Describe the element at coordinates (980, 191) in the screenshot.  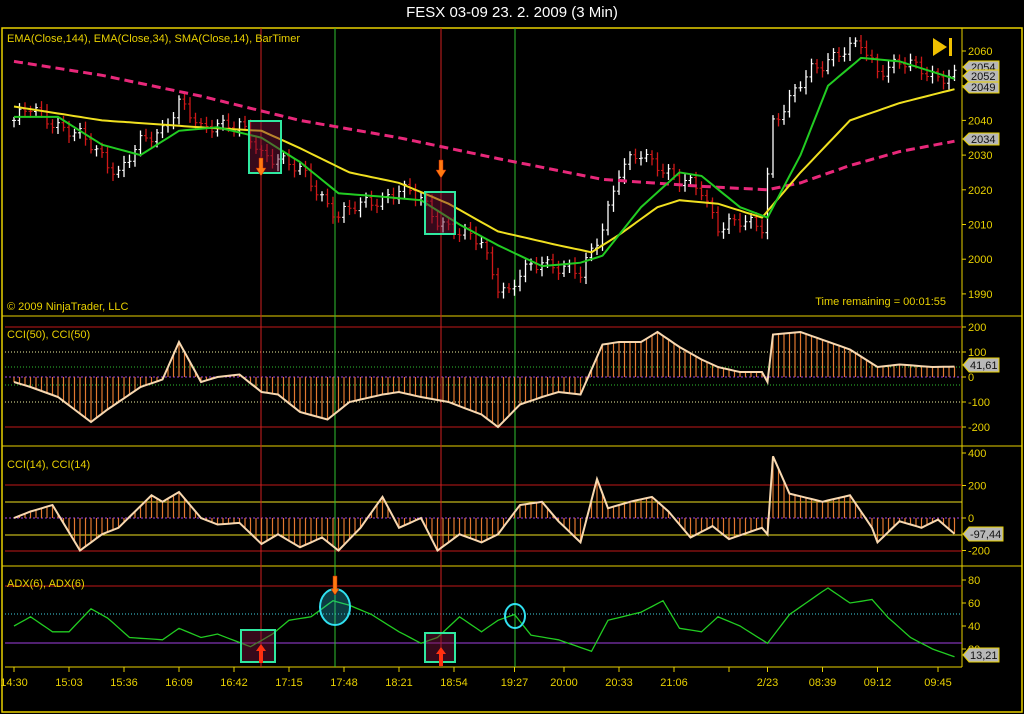
I see `price-axis-tick-label: 2020` at that location.